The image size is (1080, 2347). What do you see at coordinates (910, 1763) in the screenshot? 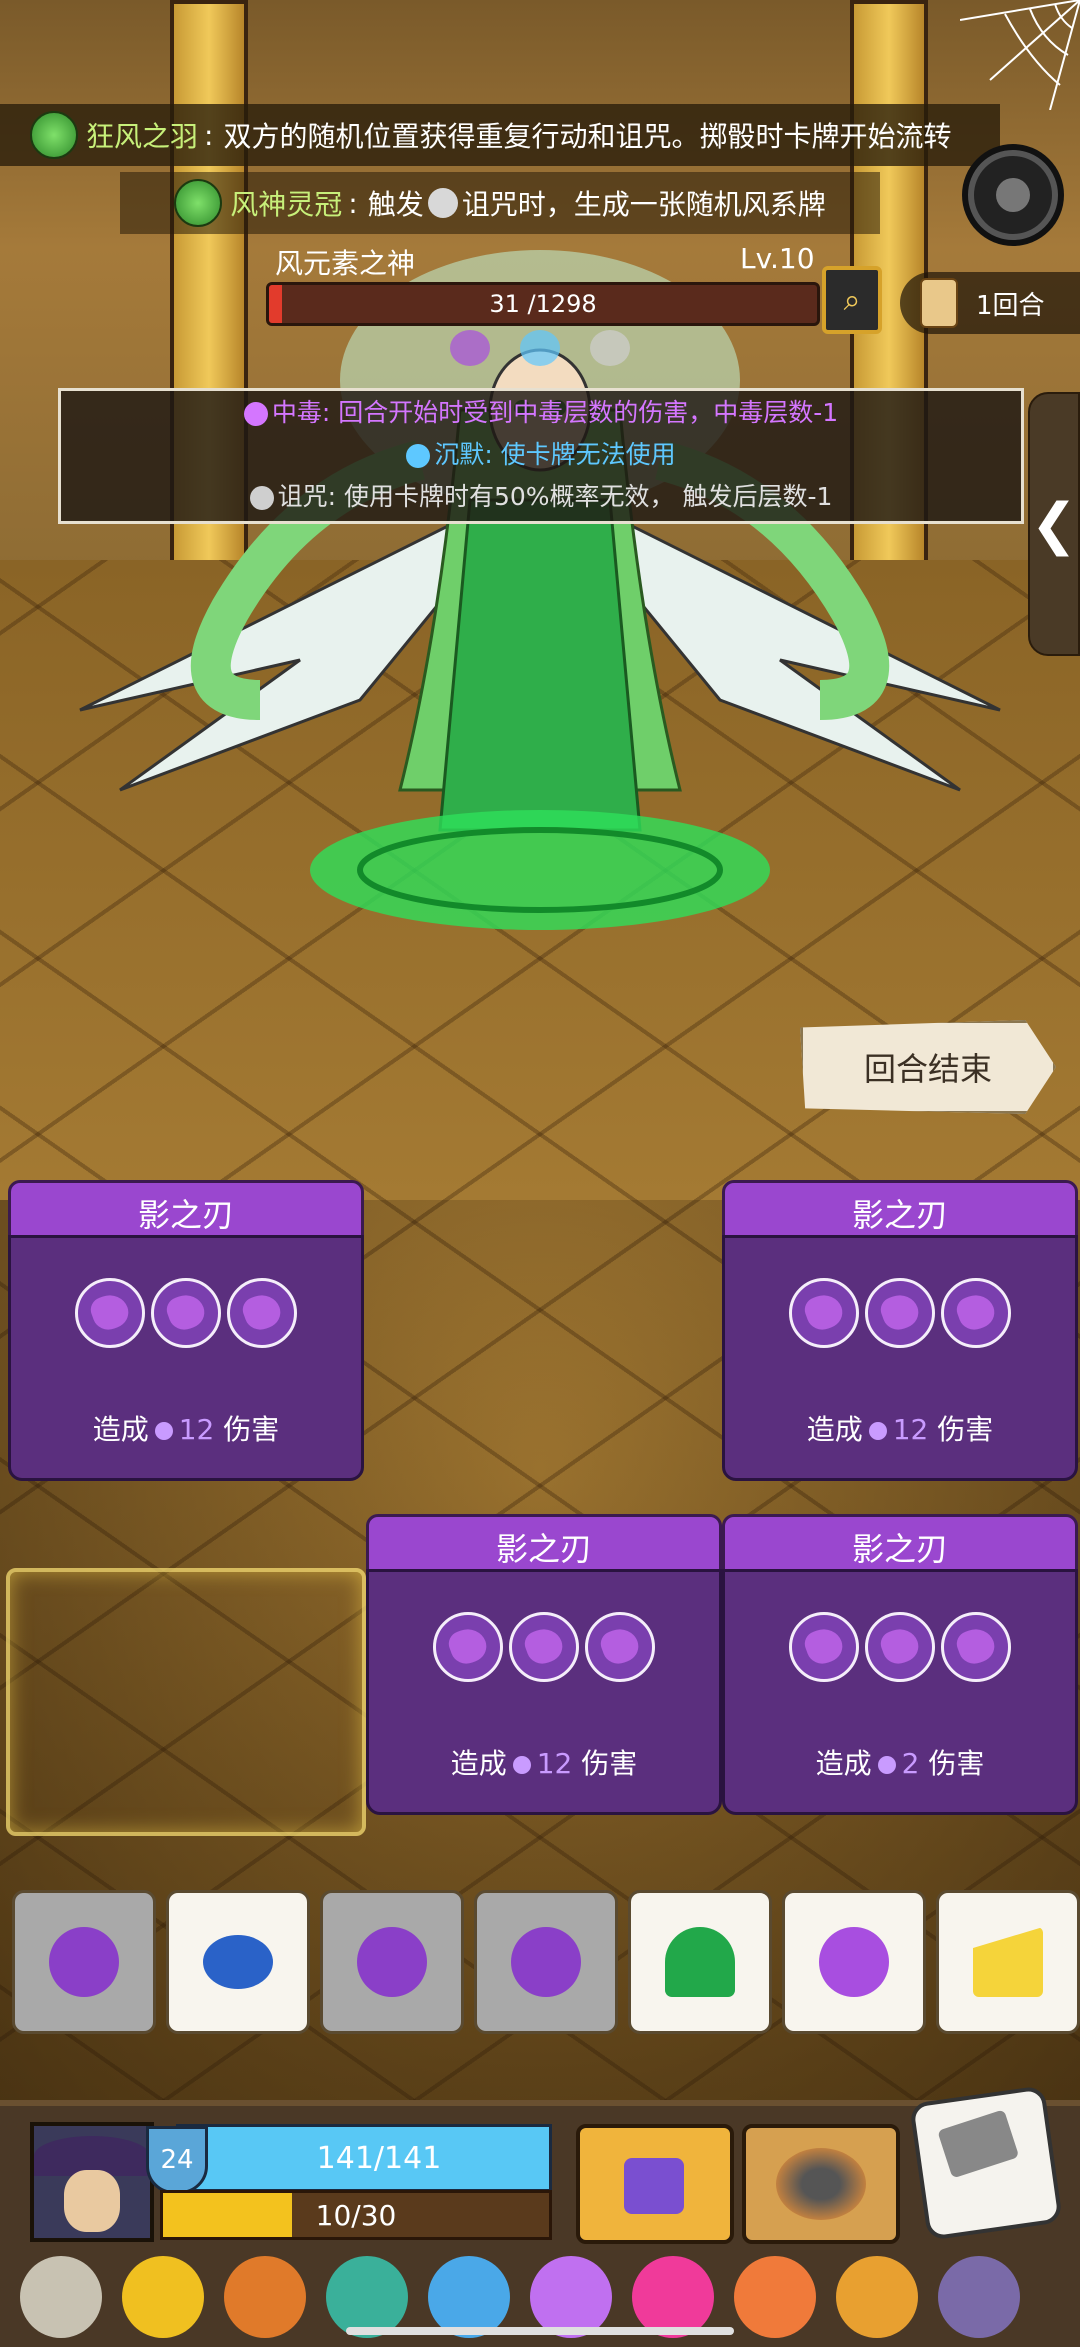
I see `damage-value: 2` at bounding box center [910, 1763].